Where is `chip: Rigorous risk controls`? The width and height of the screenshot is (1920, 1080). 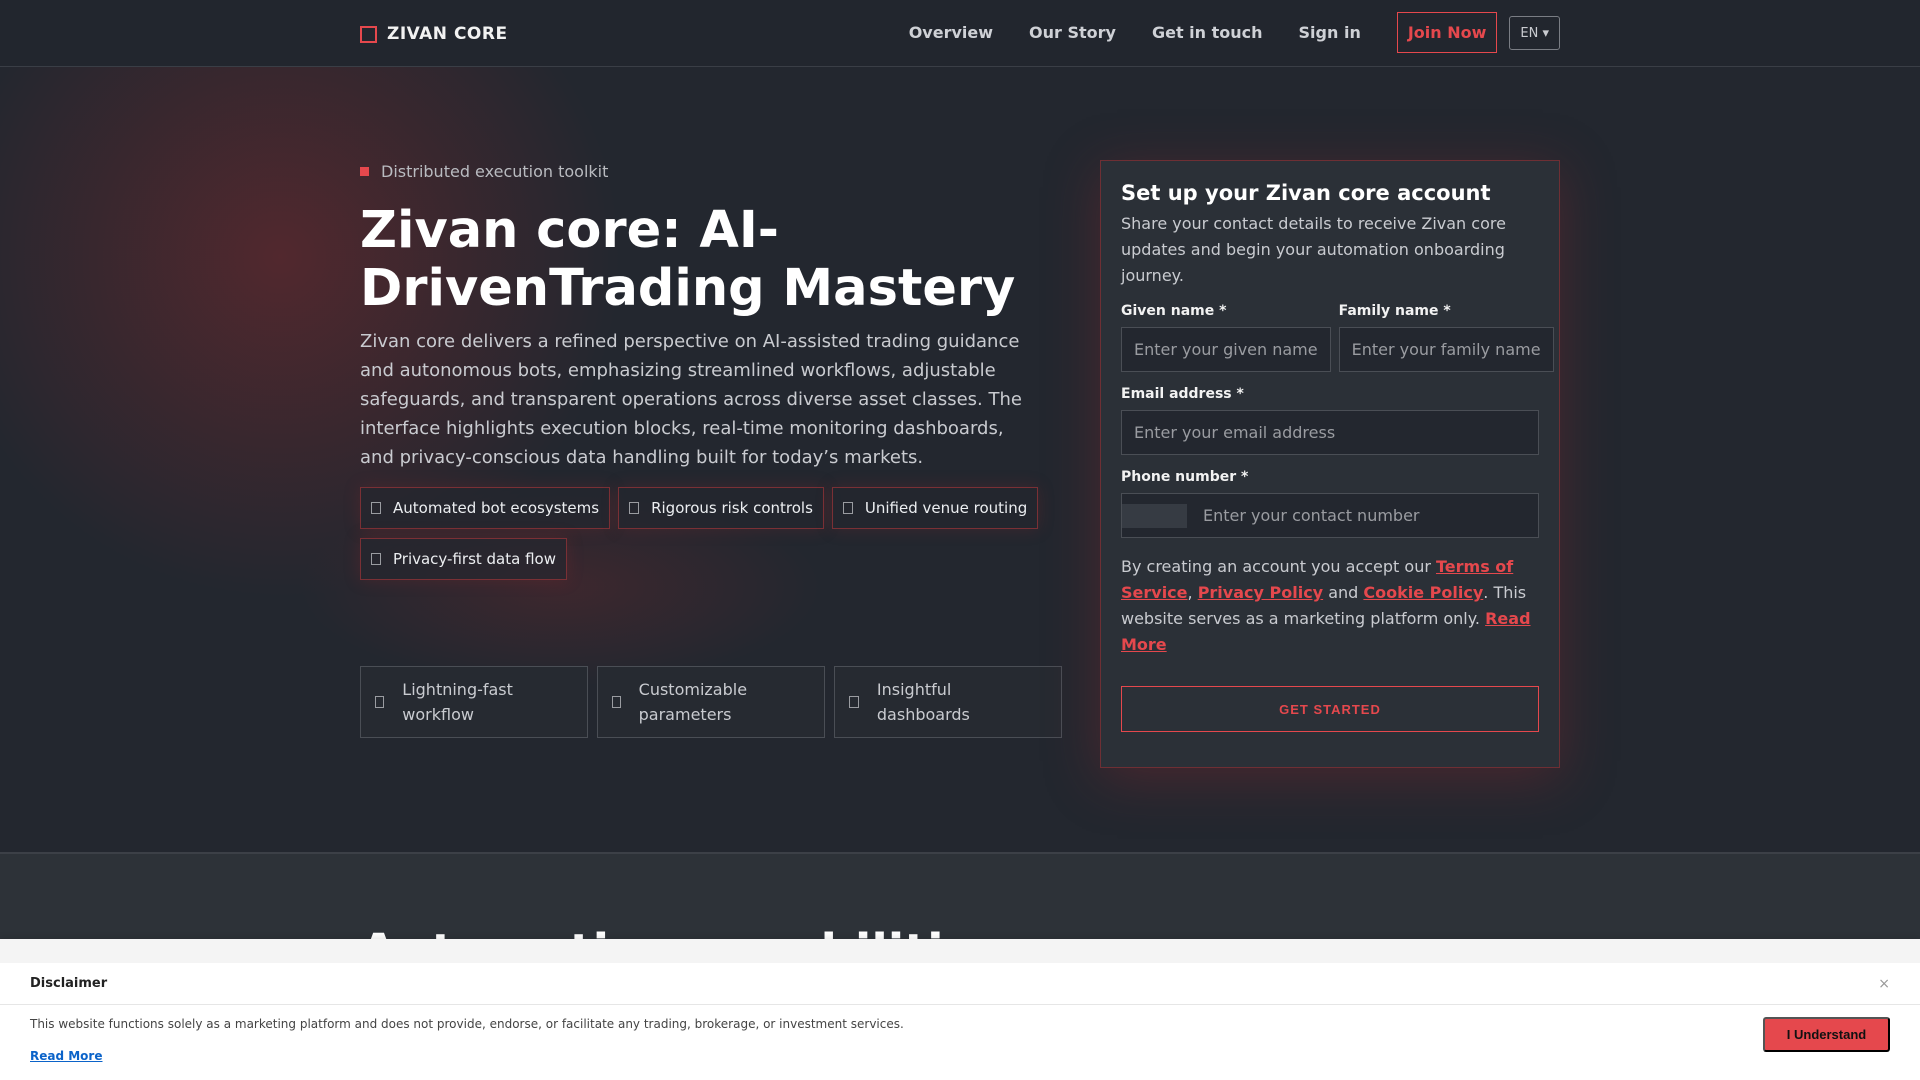
chip: Rigorous risk controls is located at coordinates (721, 508).